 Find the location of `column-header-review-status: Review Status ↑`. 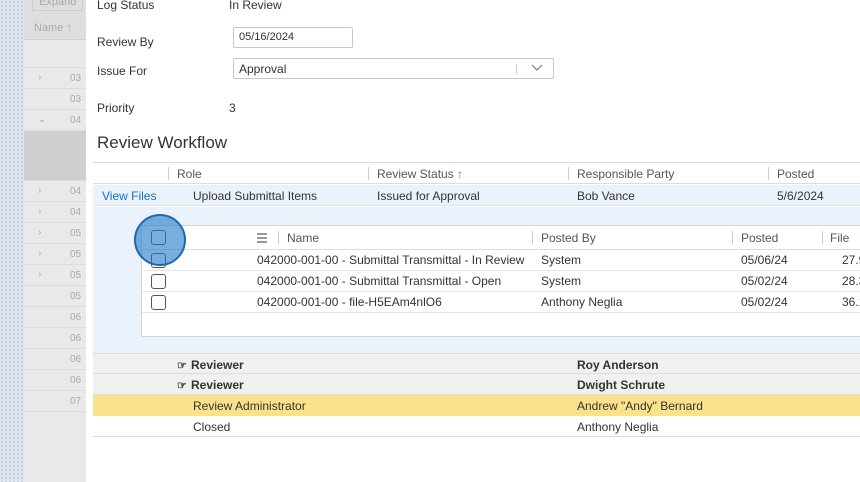

column-header-review-status: Review Status ↑ is located at coordinates (420, 174).